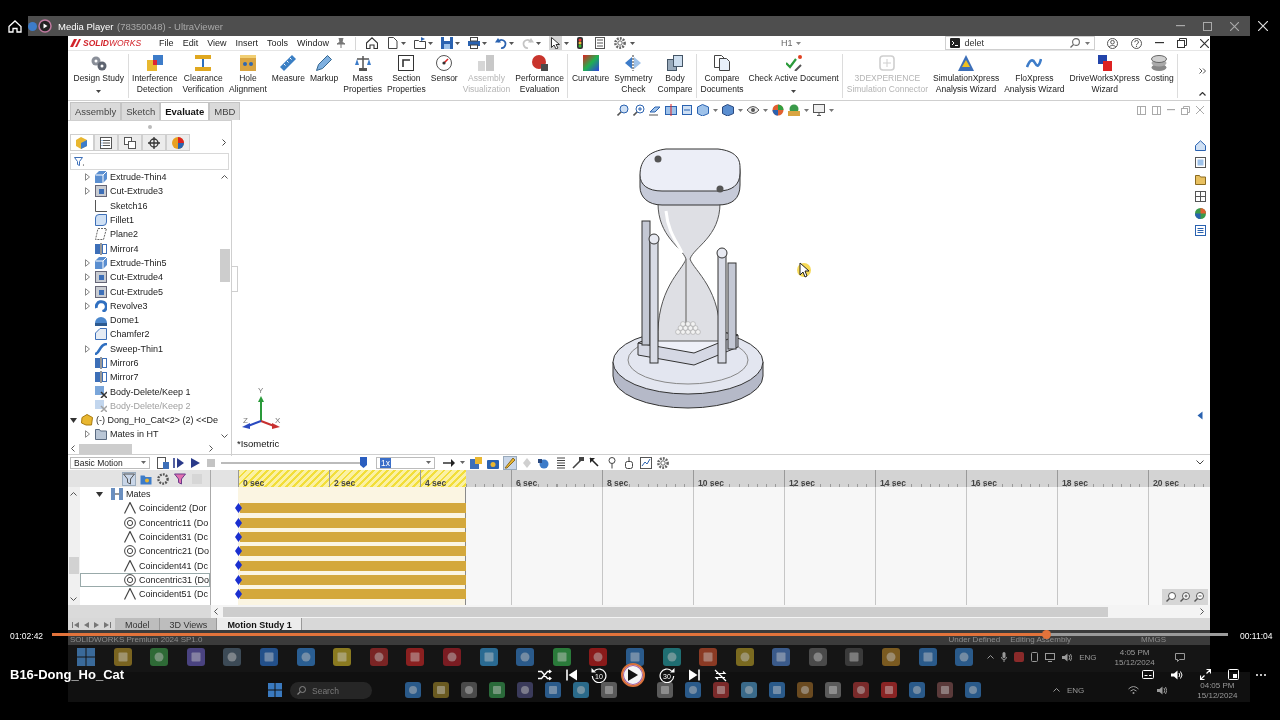 This screenshot has width=1280, height=720. Describe the element at coordinates (501, 43) in the screenshot. I see `undo-icon` at that location.